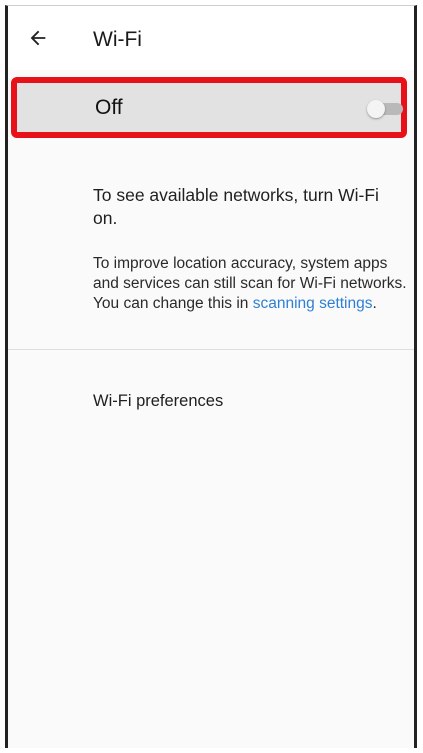 This screenshot has height=753, width=423. What do you see at coordinates (374, 303) in the screenshot?
I see `scanning-info-end: .` at bounding box center [374, 303].